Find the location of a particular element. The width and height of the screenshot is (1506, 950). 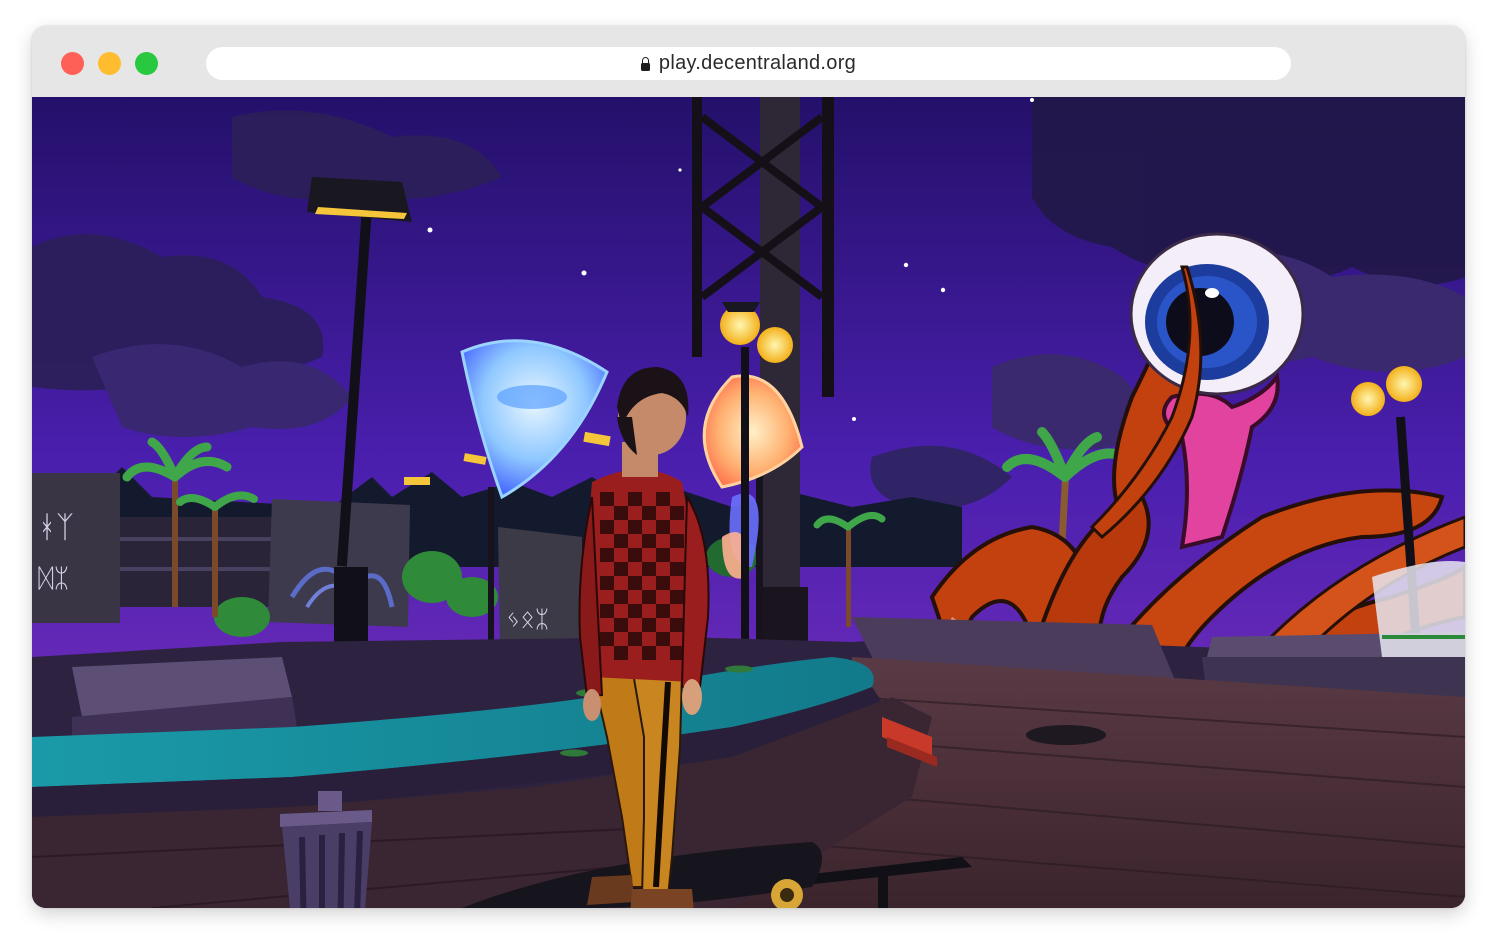

billboard-runes: ᛃᛟᛯ is located at coordinates (540, 589).